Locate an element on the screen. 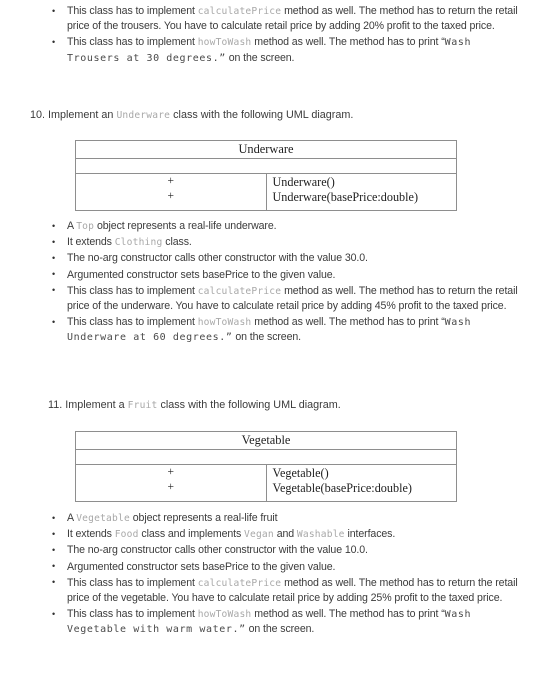 The height and width of the screenshot is (700, 549). inline-code: Food is located at coordinates (126, 535).